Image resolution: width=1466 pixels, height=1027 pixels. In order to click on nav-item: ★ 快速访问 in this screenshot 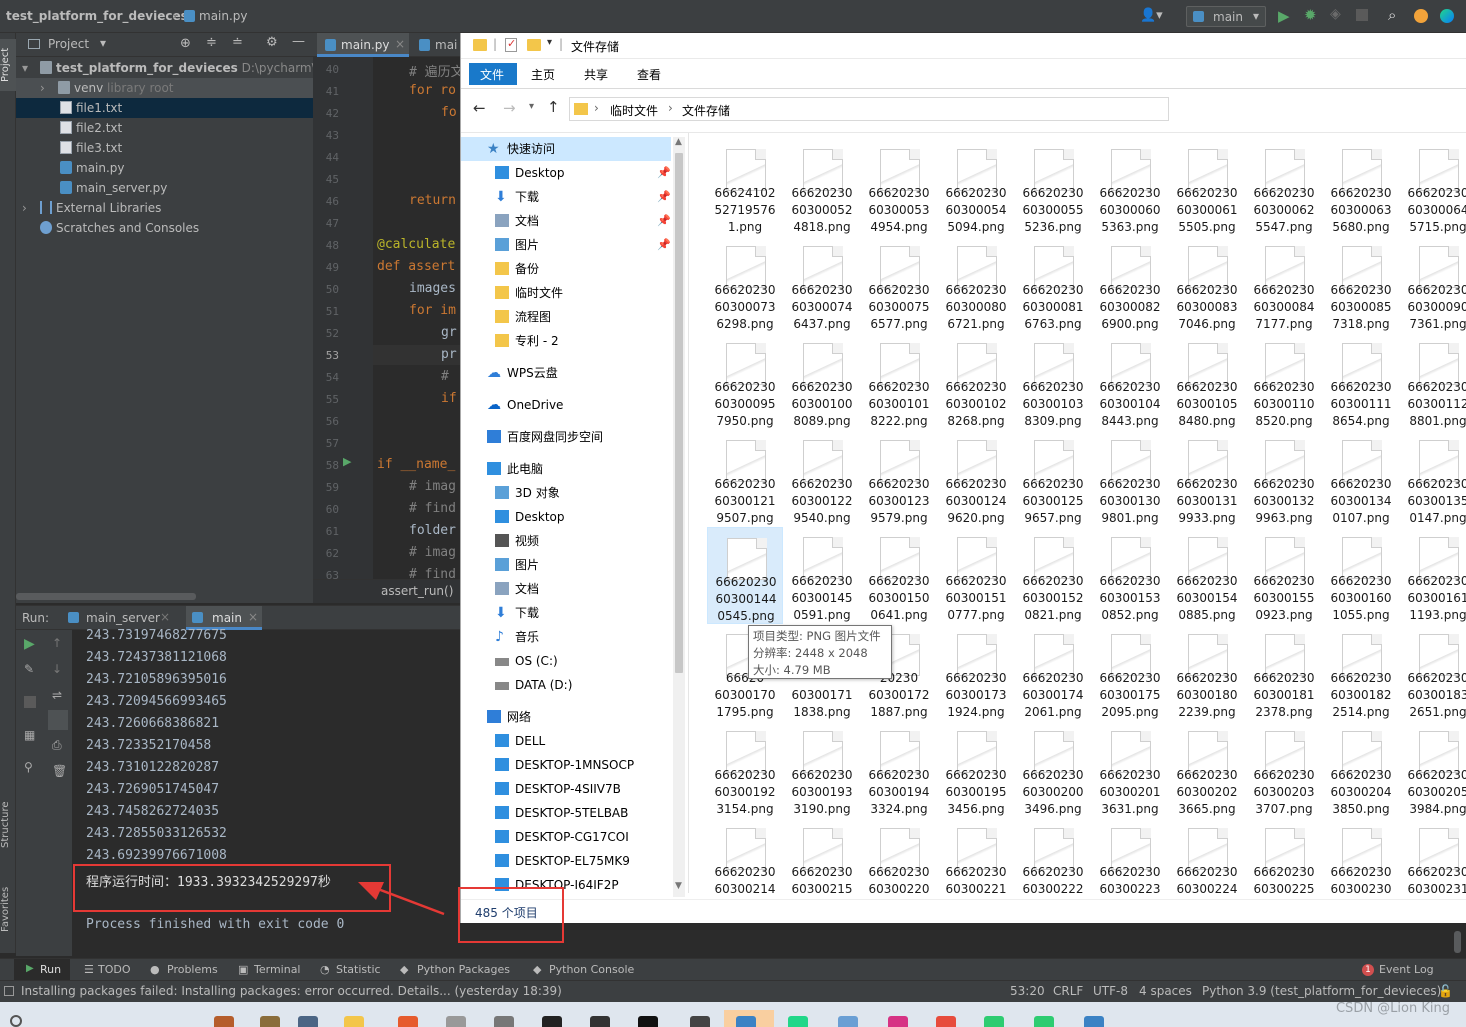, I will do `click(566, 149)`.